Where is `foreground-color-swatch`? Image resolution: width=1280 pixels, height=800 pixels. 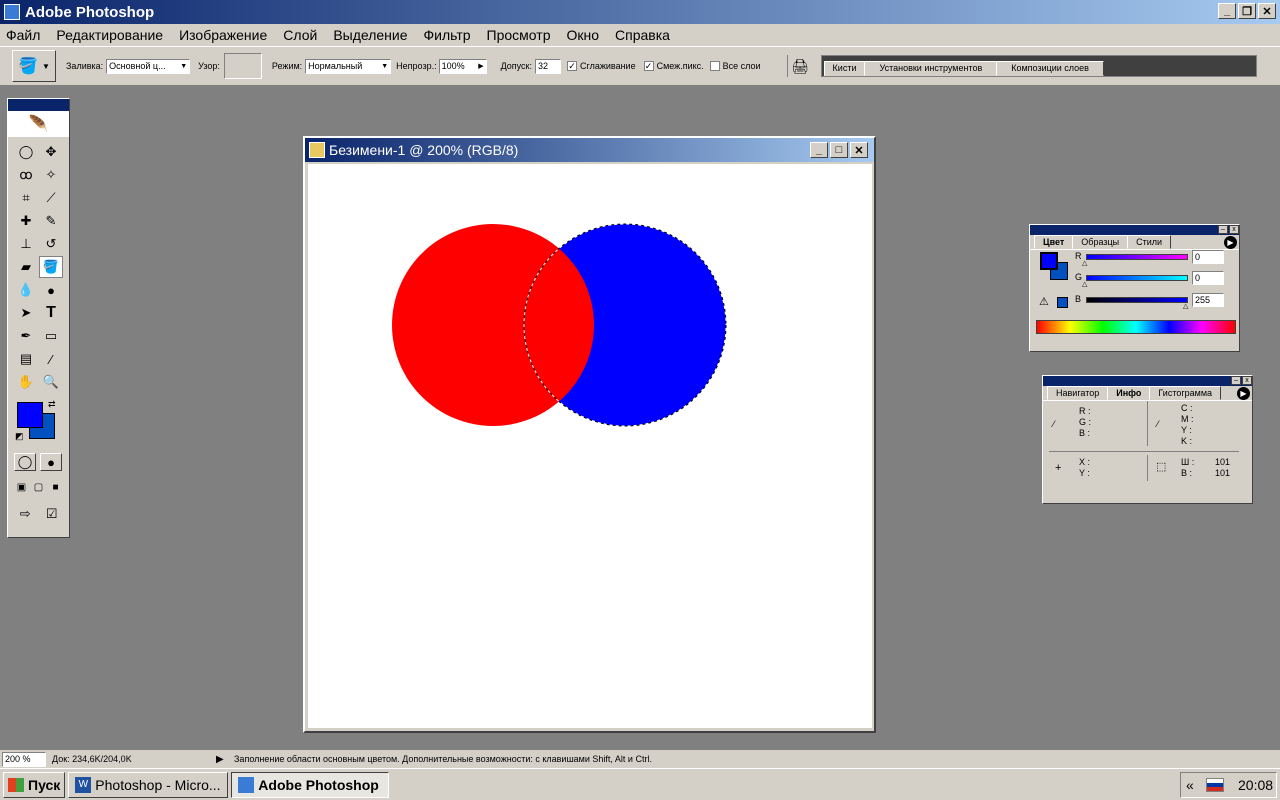 foreground-color-swatch is located at coordinates (30, 415).